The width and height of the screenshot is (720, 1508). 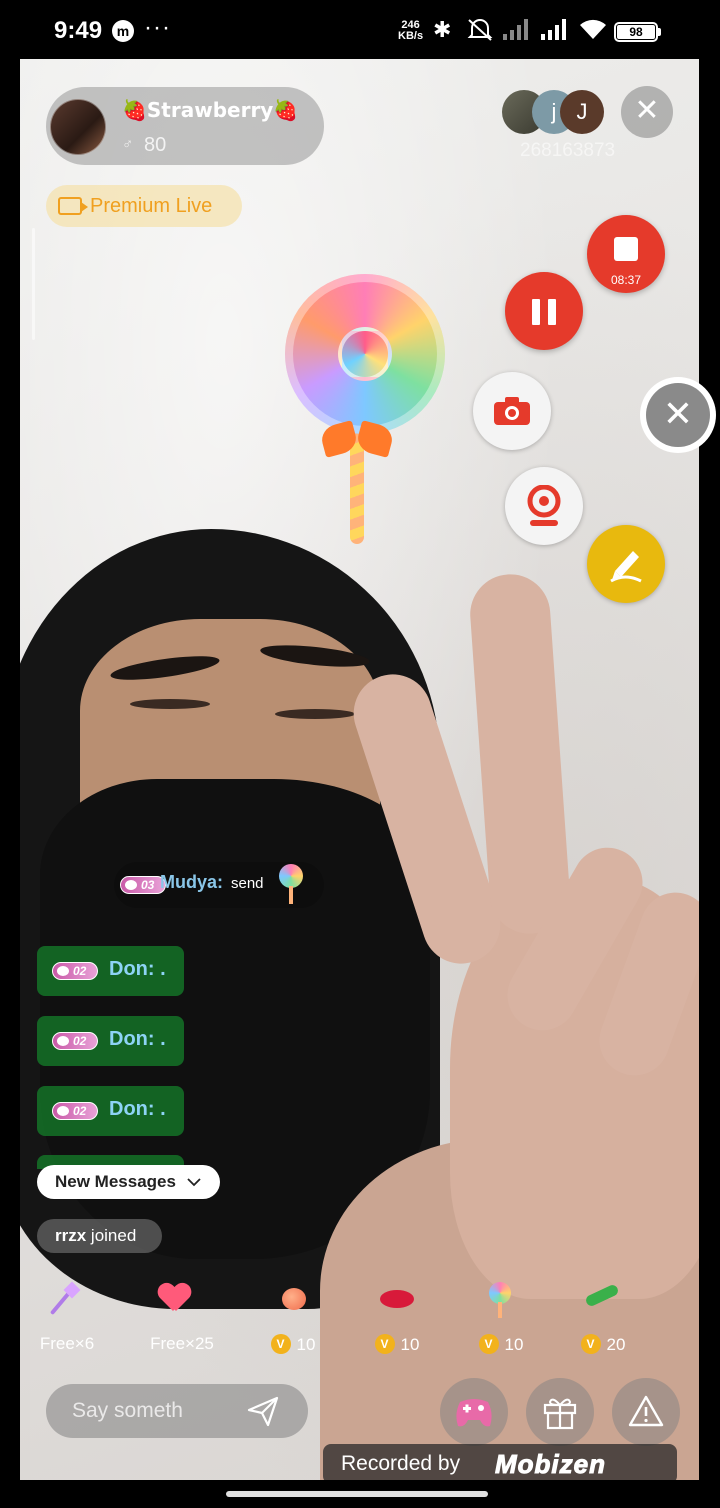 I want to click on network-speed: 246 KB/s, so click(x=411, y=30).